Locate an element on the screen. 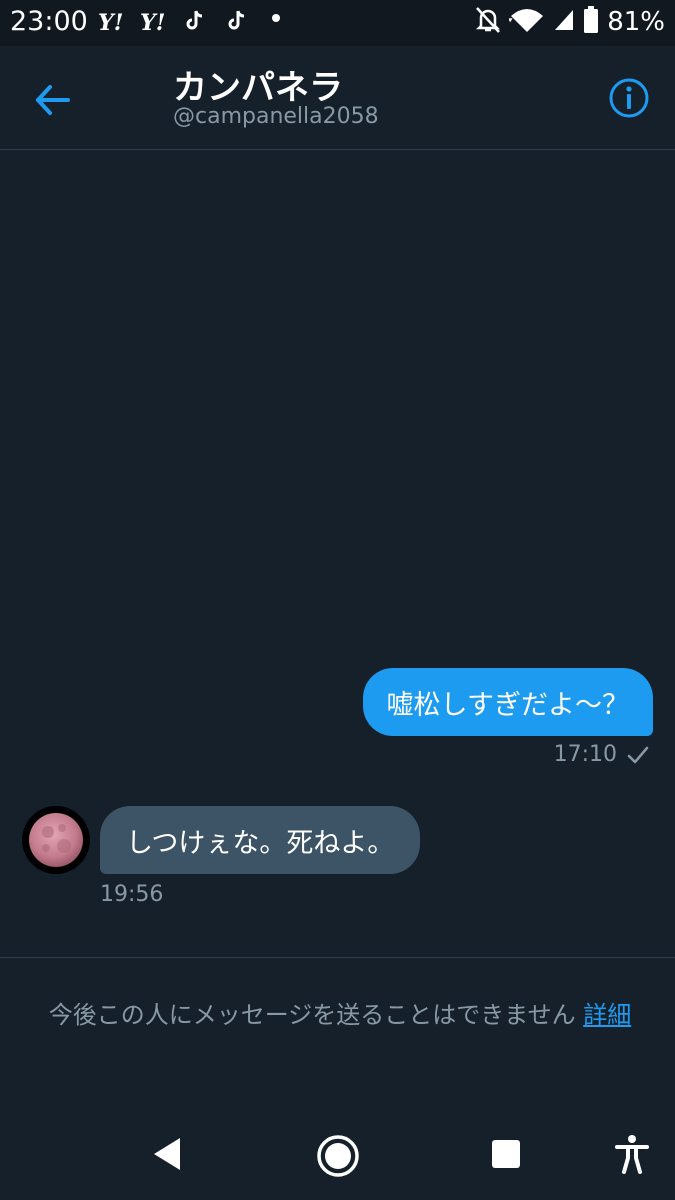 Image resolution: width=675 pixels, height=1200 pixels. accessibility-icon is located at coordinates (632, 1154).